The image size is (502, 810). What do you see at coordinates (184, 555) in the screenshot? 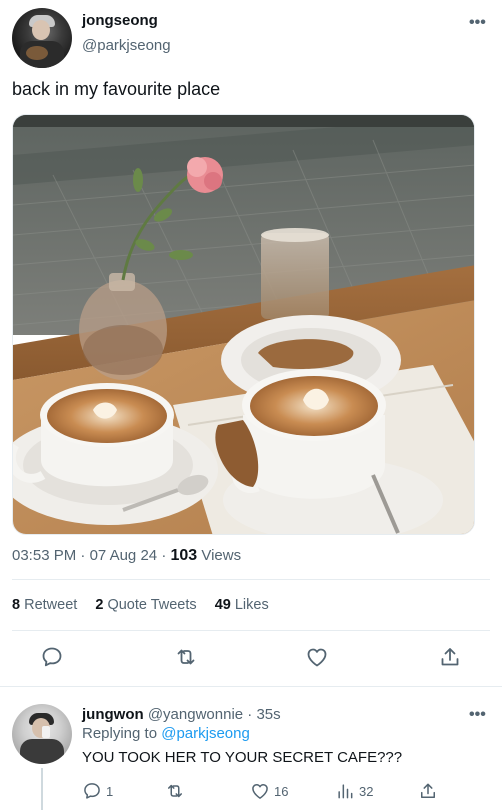
I see `views-count: 103` at bounding box center [184, 555].